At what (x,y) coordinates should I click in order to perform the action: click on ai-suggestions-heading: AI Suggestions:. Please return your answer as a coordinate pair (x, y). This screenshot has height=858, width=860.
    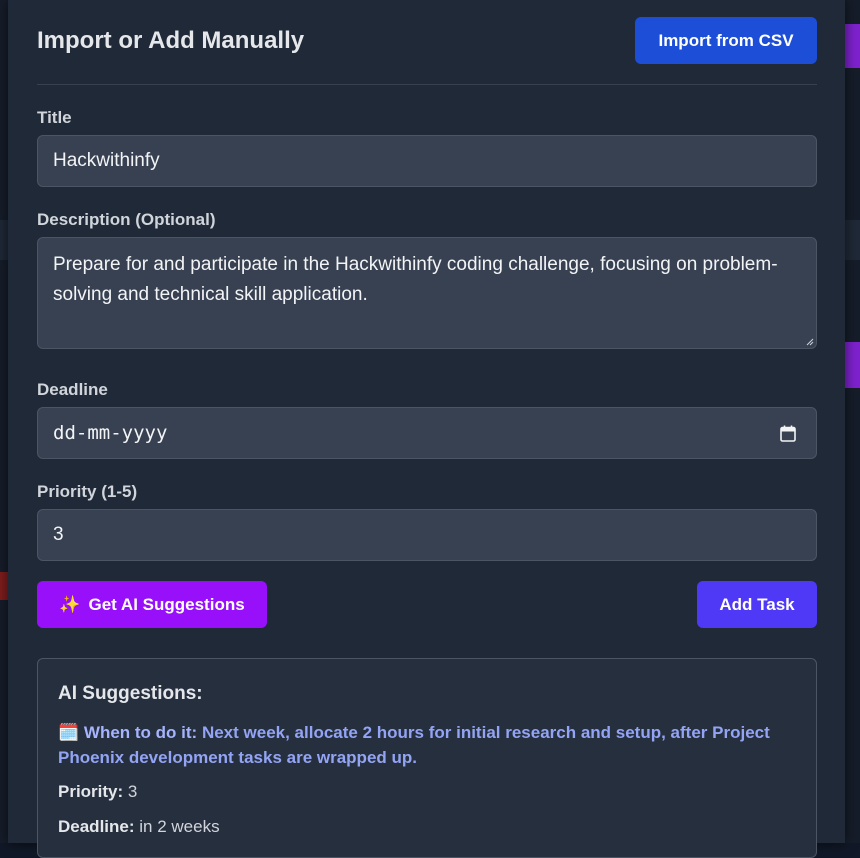
    Looking at the image, I should click on (130, 693).